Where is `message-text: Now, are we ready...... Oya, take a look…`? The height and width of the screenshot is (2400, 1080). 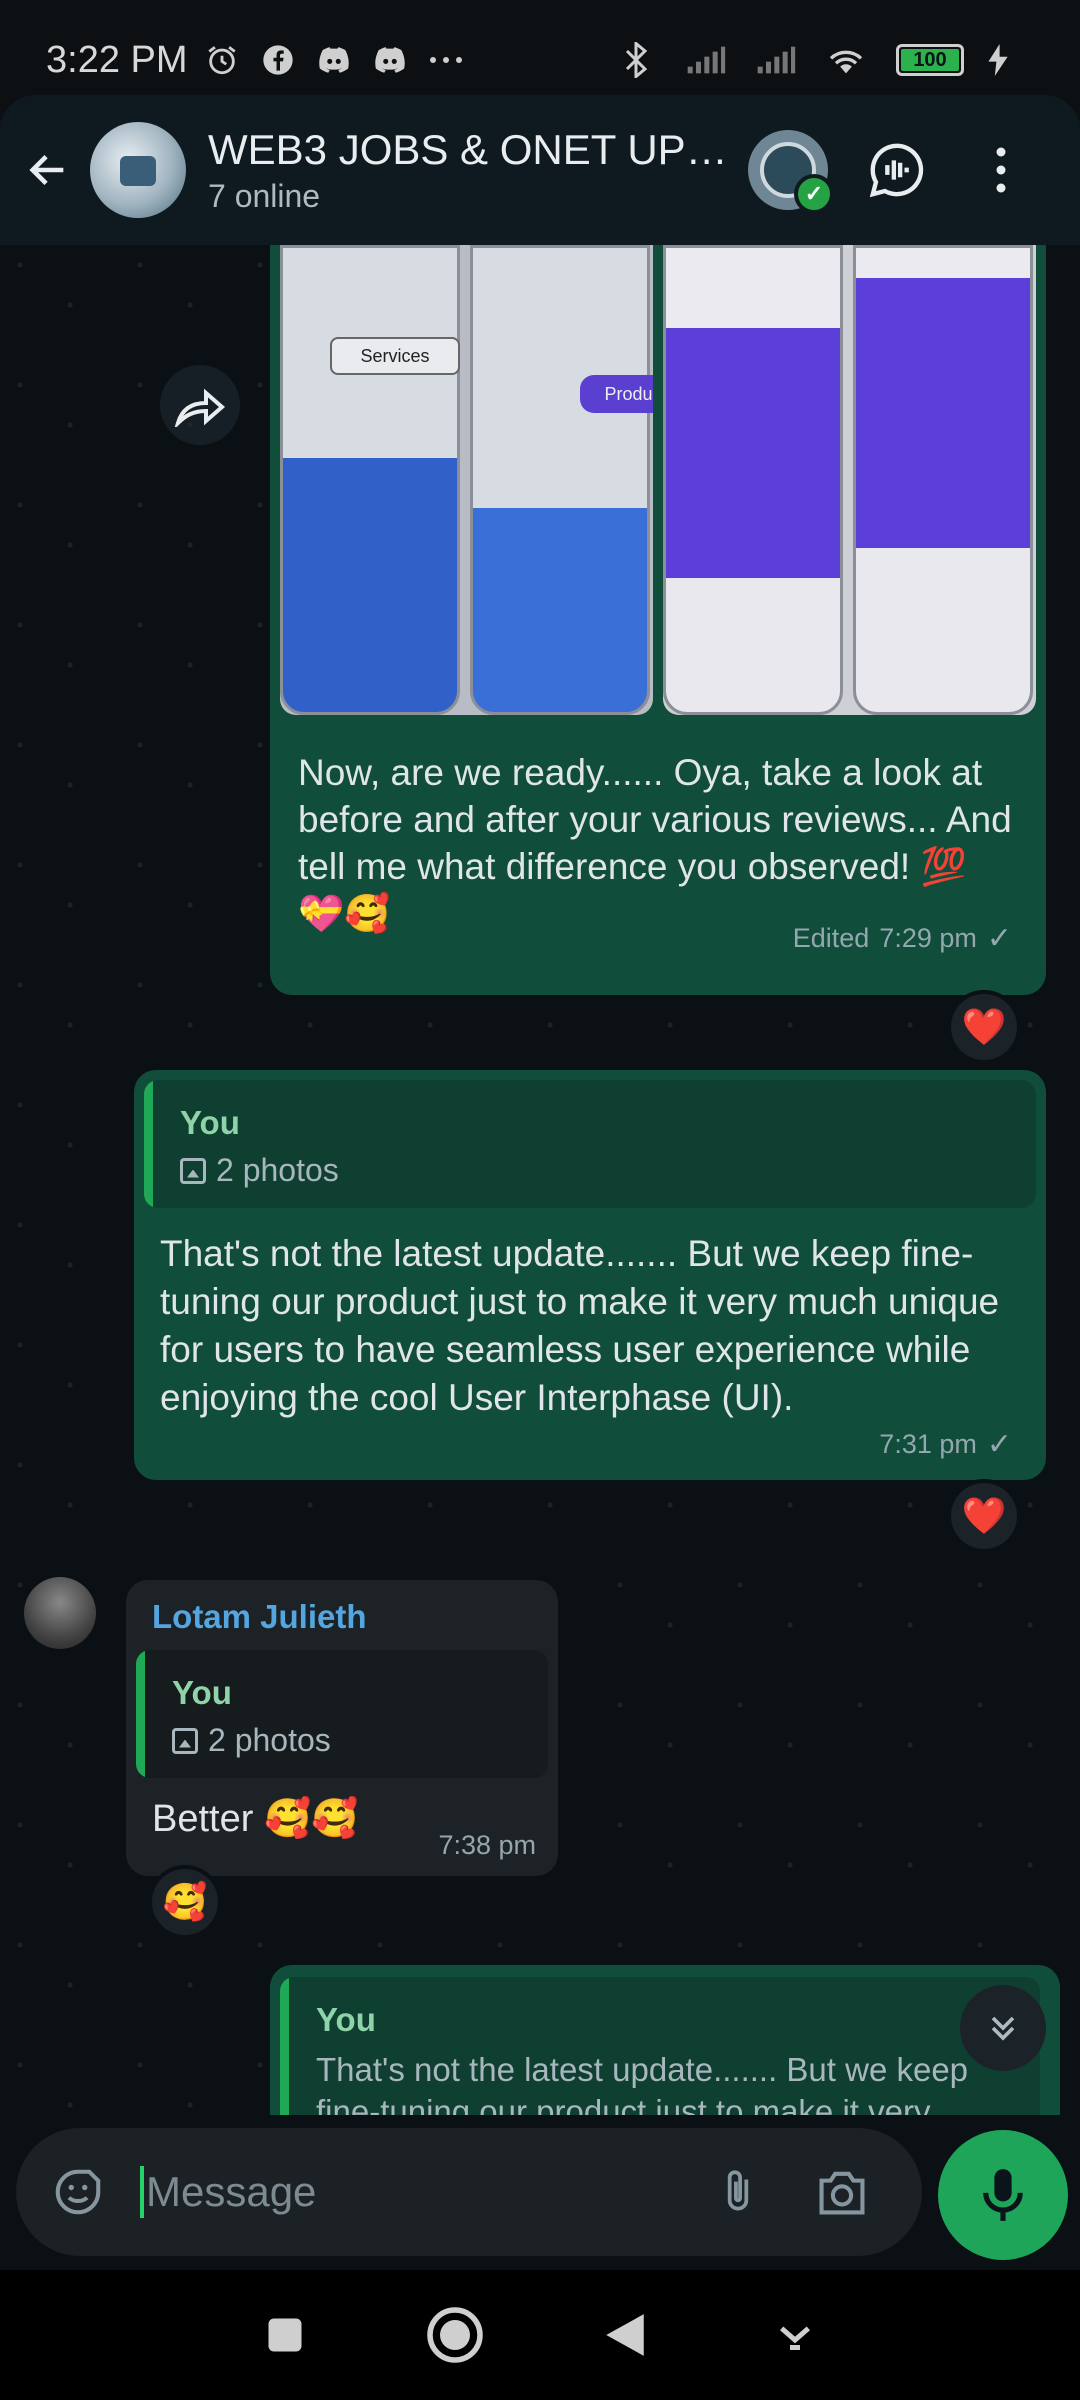
message-text: Now, are we ready...... Oya, take a look… is located at coordinates (655, 843).